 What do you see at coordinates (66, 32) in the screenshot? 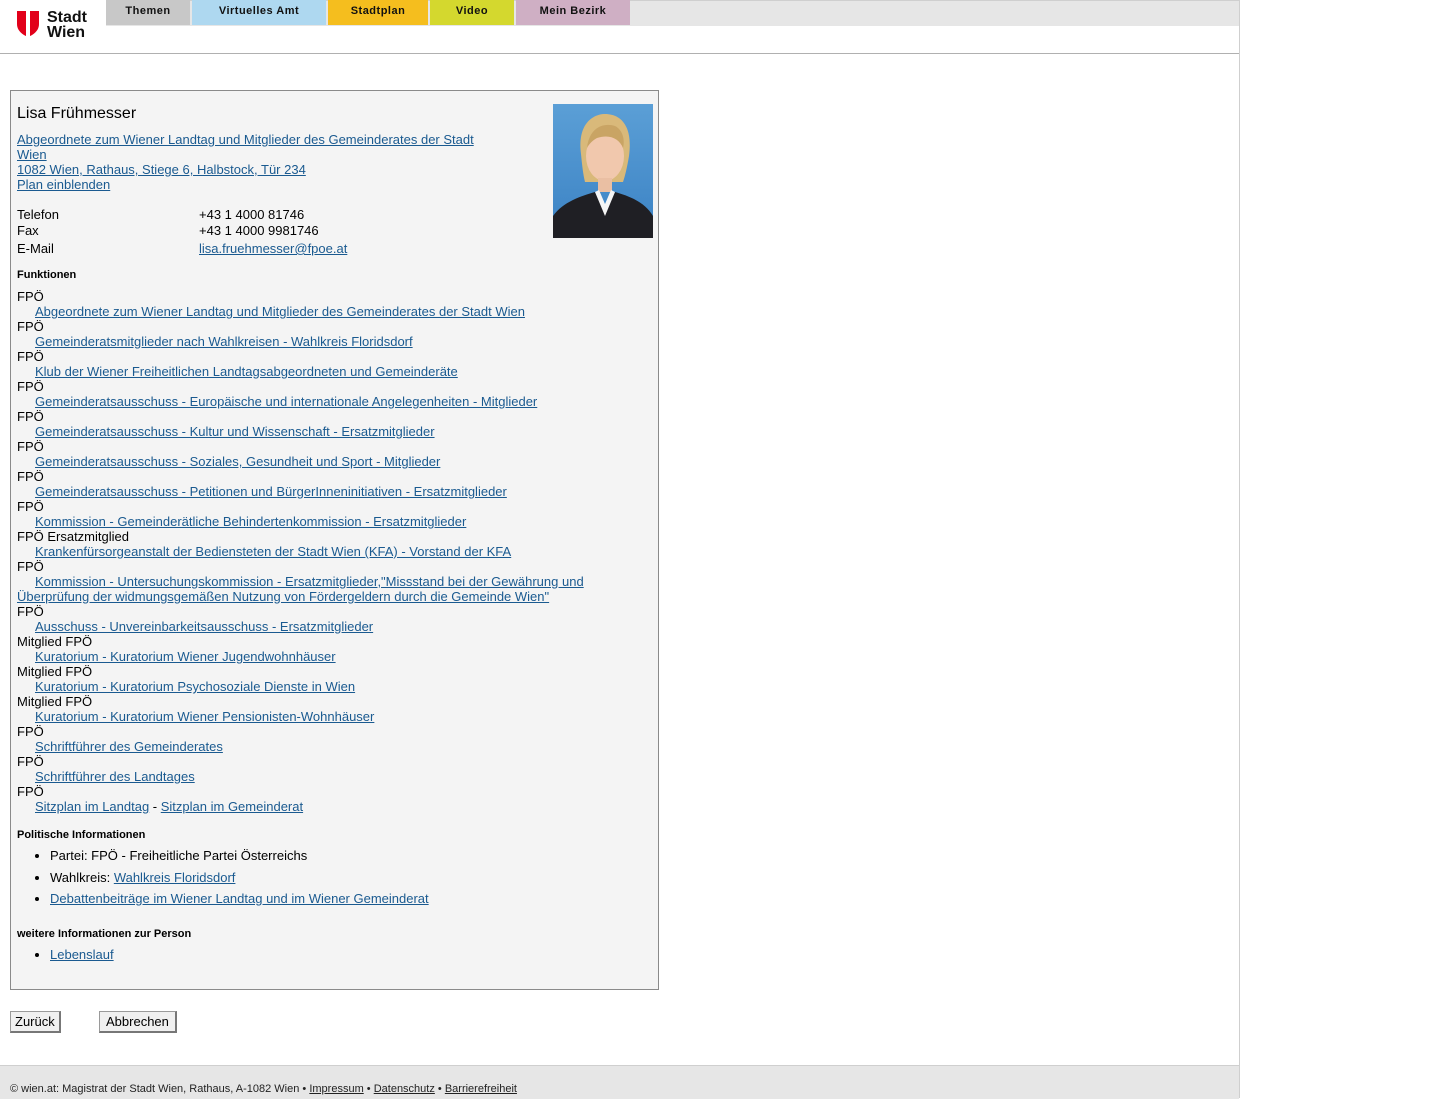
I see `logo-line2: Wien` at bounding box center [66, 32].